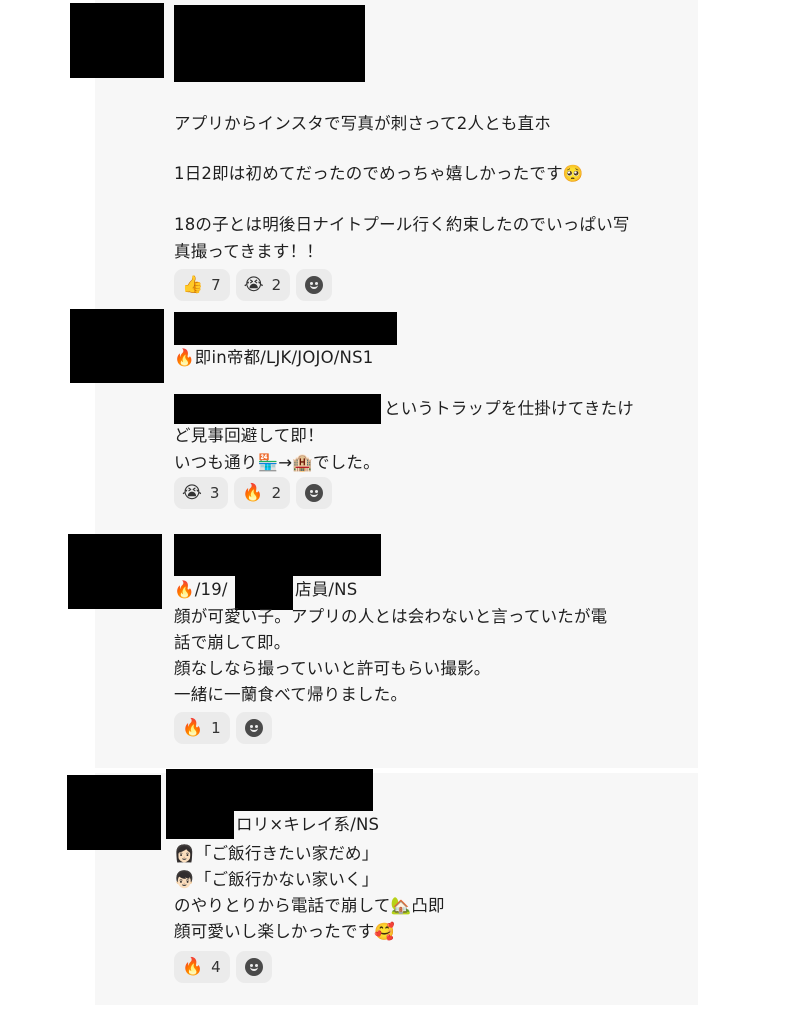 Image resolution: width=793 pixels, height=1024 pixels. What do you see at coordinates (332, 668) in the screenshot?
I see `message-line: 顔なしなら撮っていいと許可もらい撮影。` at bounding box center [332, 668].